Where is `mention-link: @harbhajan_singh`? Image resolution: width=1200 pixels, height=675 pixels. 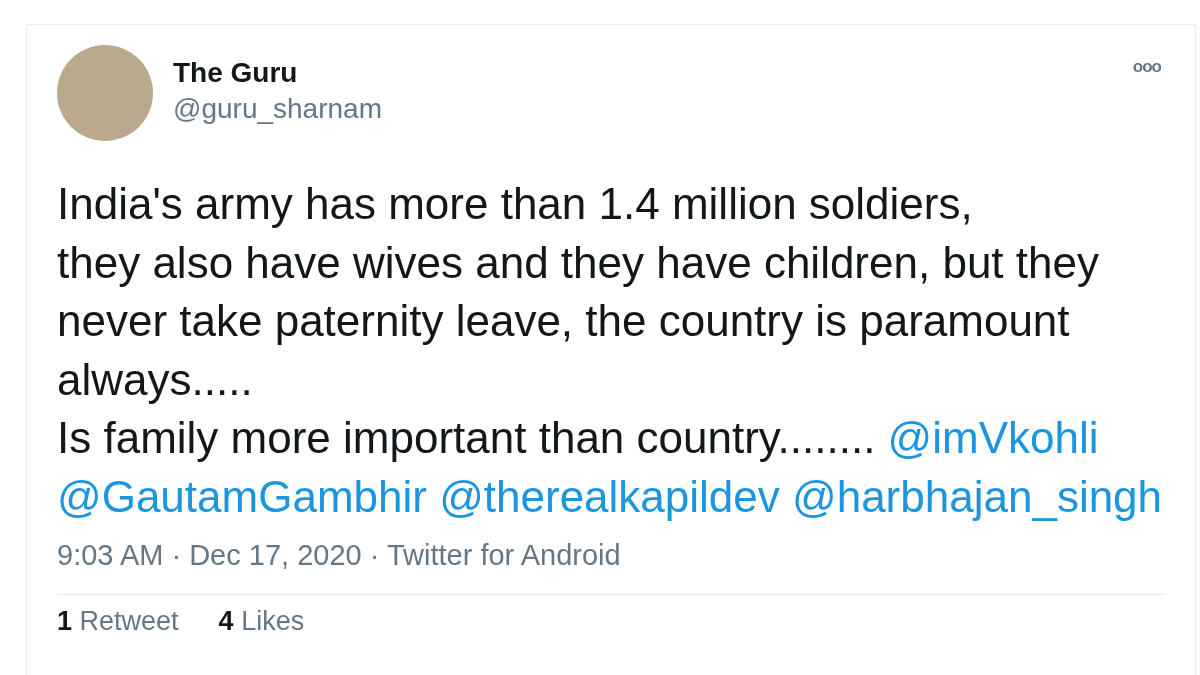
mention-link: @harbhajan_singh is located at coordinates (977, 496).